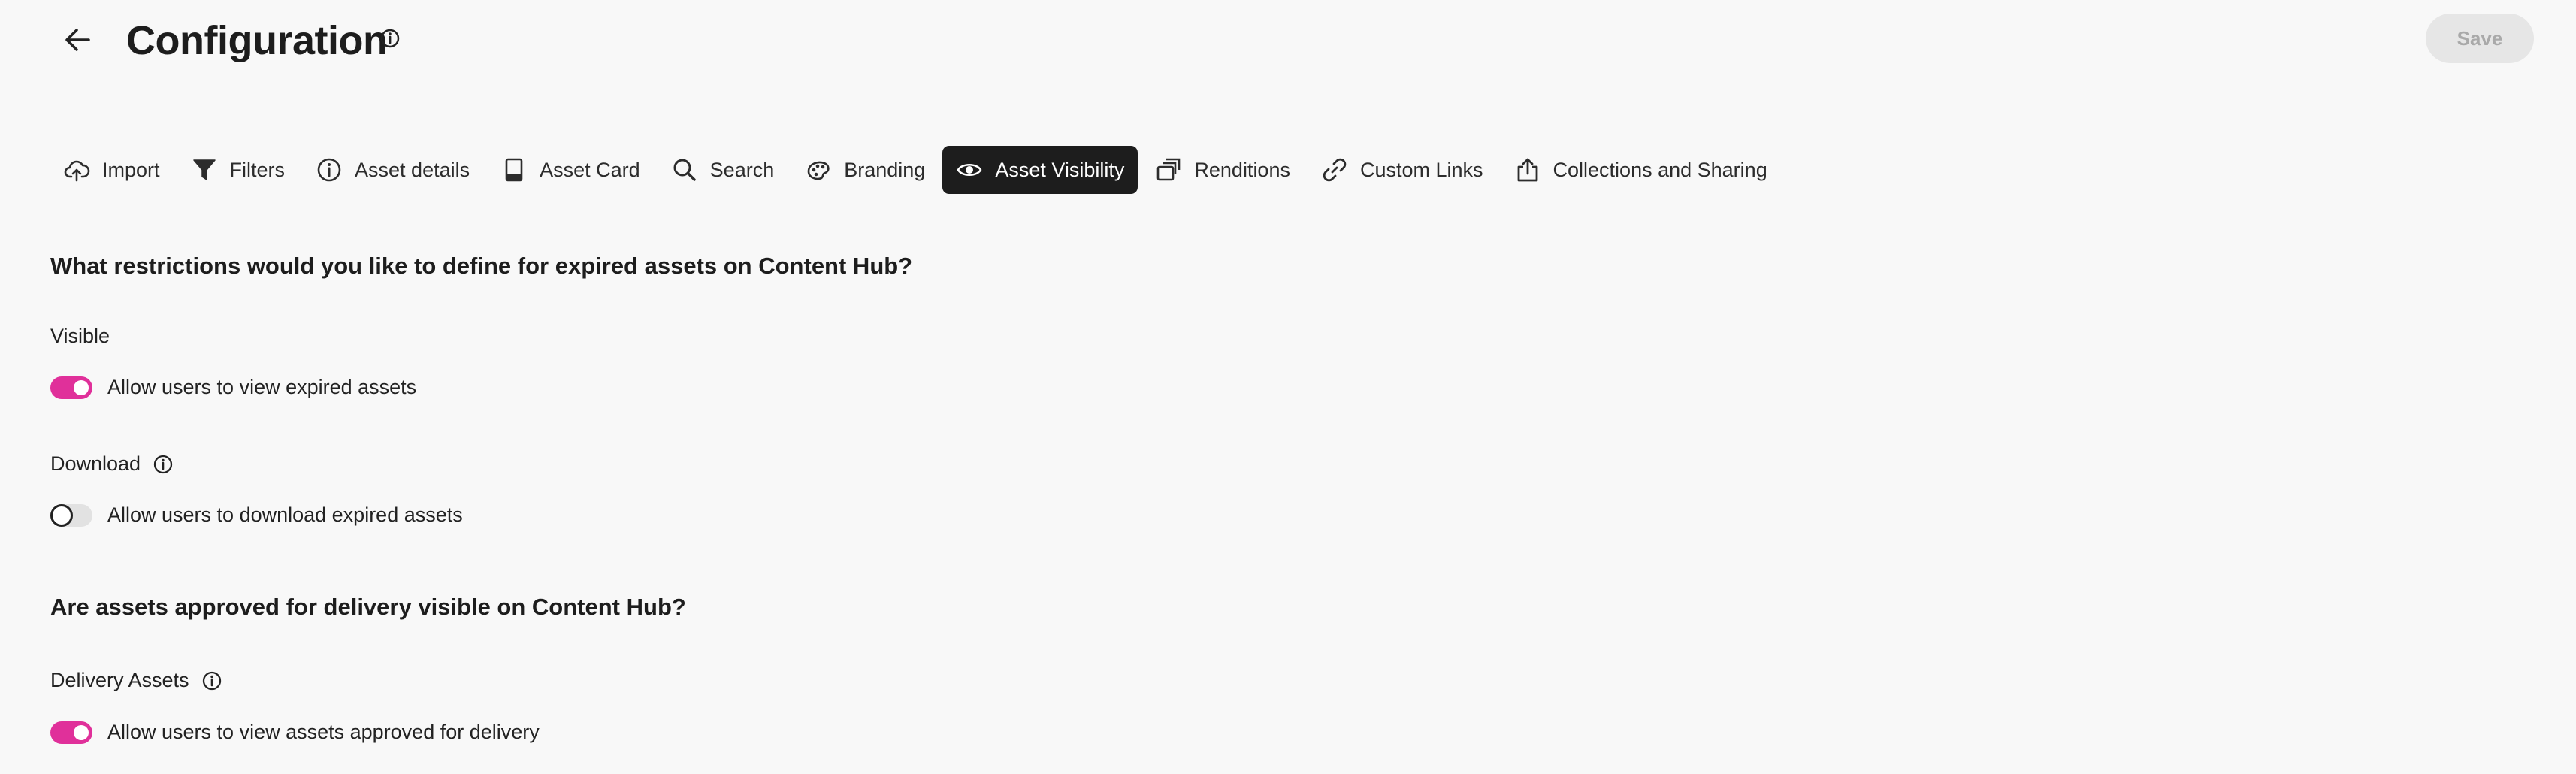 The height and width of the screenshot is (774, 2576). What do you see at coordinates (120, 680) in the screenshot?
I see `delivery-assets-label-text: Delivery Assets` at bounding box center [120, 680].